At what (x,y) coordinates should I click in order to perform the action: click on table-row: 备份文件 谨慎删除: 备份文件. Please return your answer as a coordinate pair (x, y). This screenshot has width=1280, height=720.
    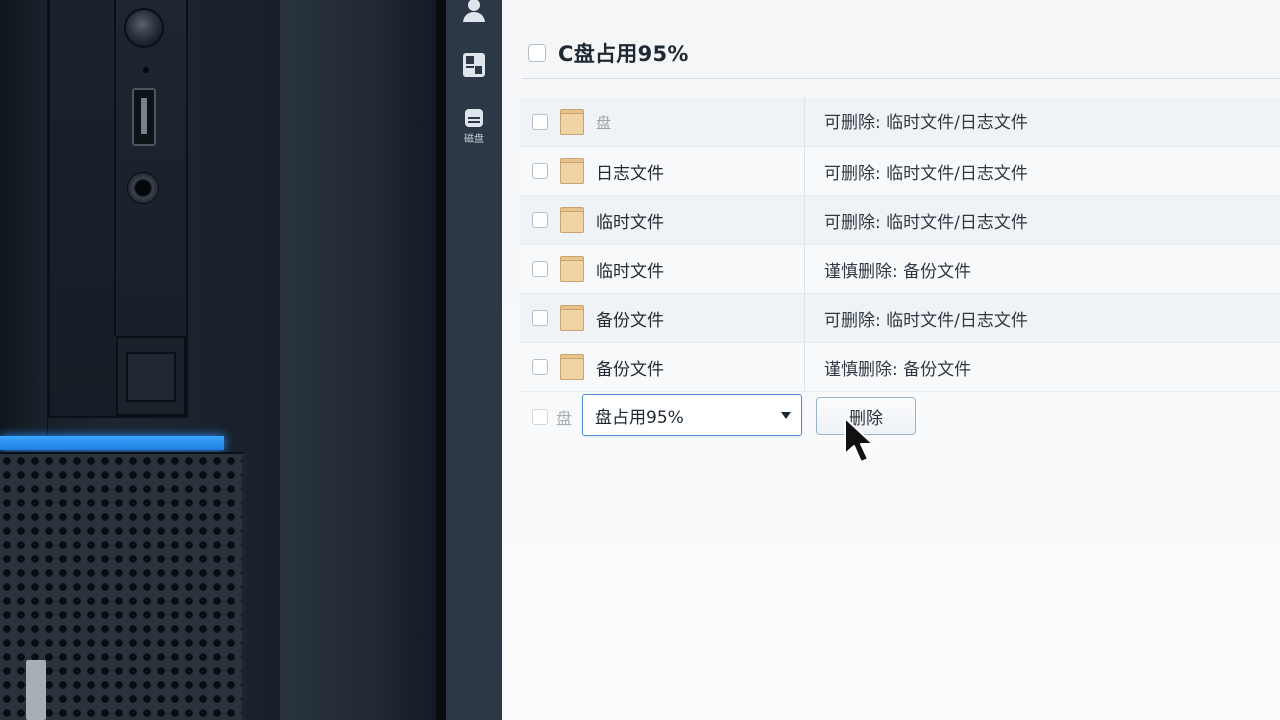
    Looking at the image, I should click on (900, 367).